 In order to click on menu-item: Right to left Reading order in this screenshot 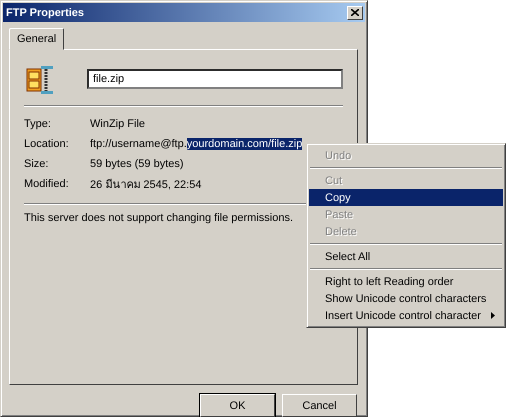, I will do `click(406, 281)`.